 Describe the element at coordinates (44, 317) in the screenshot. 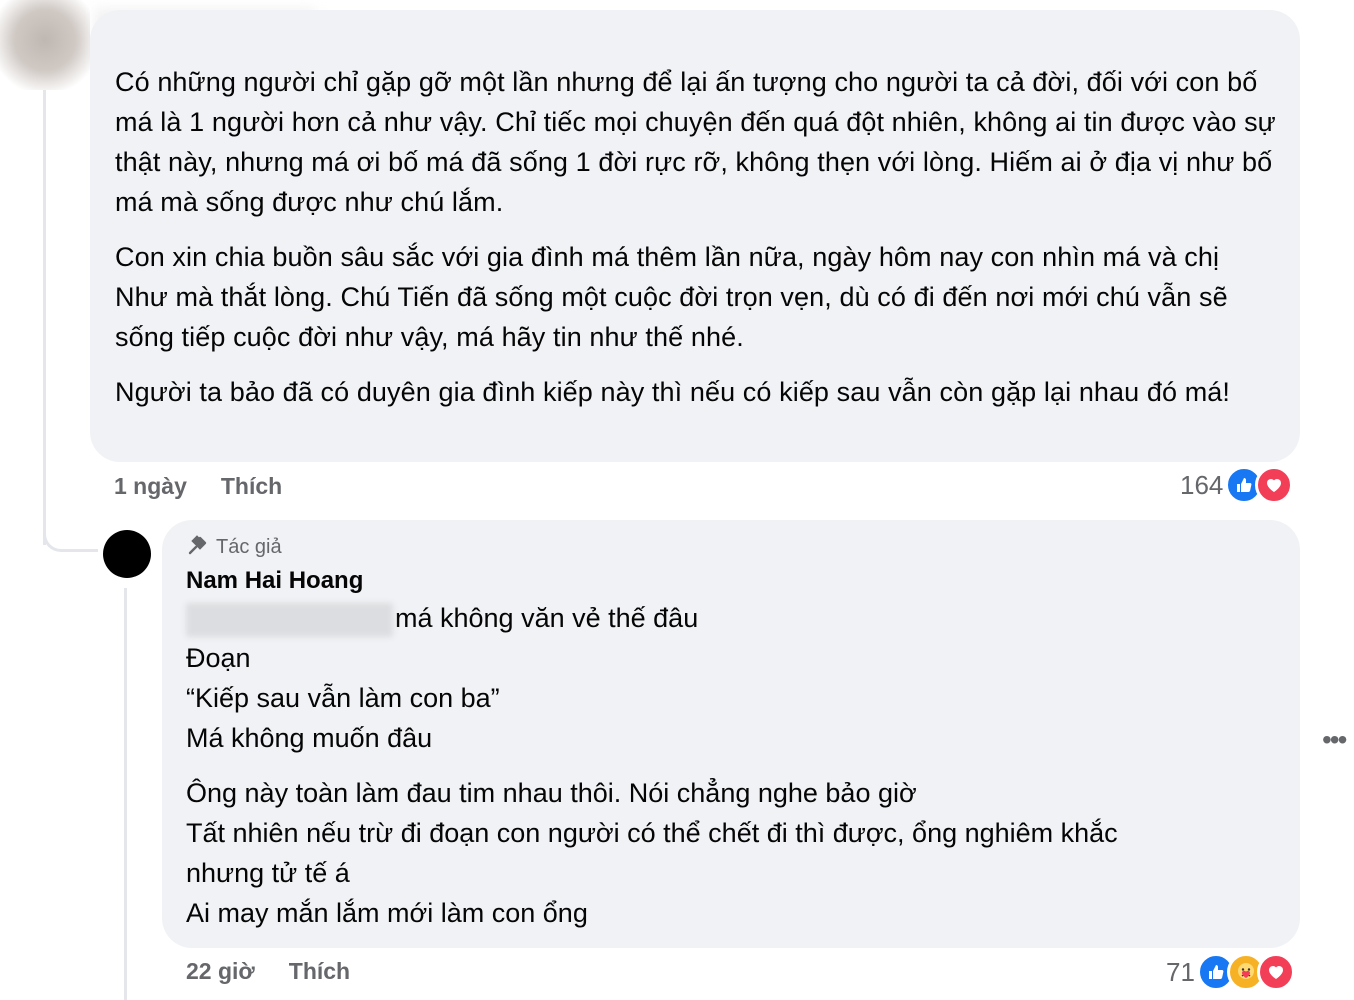

I see `thread-line` at that location.